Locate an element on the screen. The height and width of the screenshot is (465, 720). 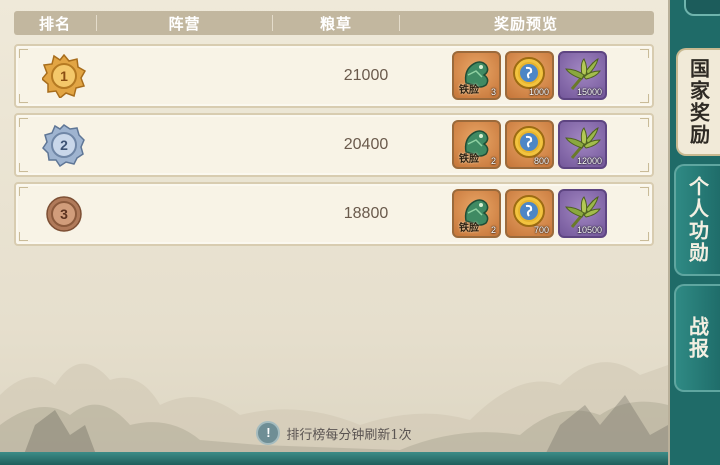
reward-item: 700 is located at coordinates (529, 213).